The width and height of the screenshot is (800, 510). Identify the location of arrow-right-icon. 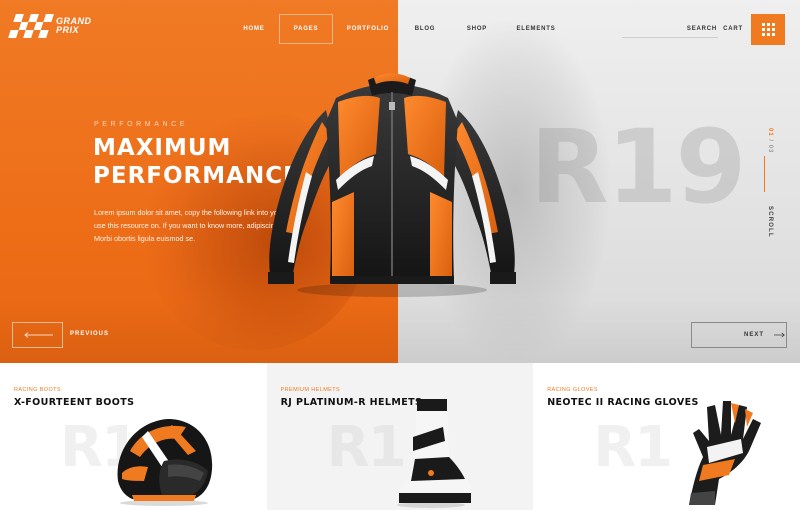
(779, 335).